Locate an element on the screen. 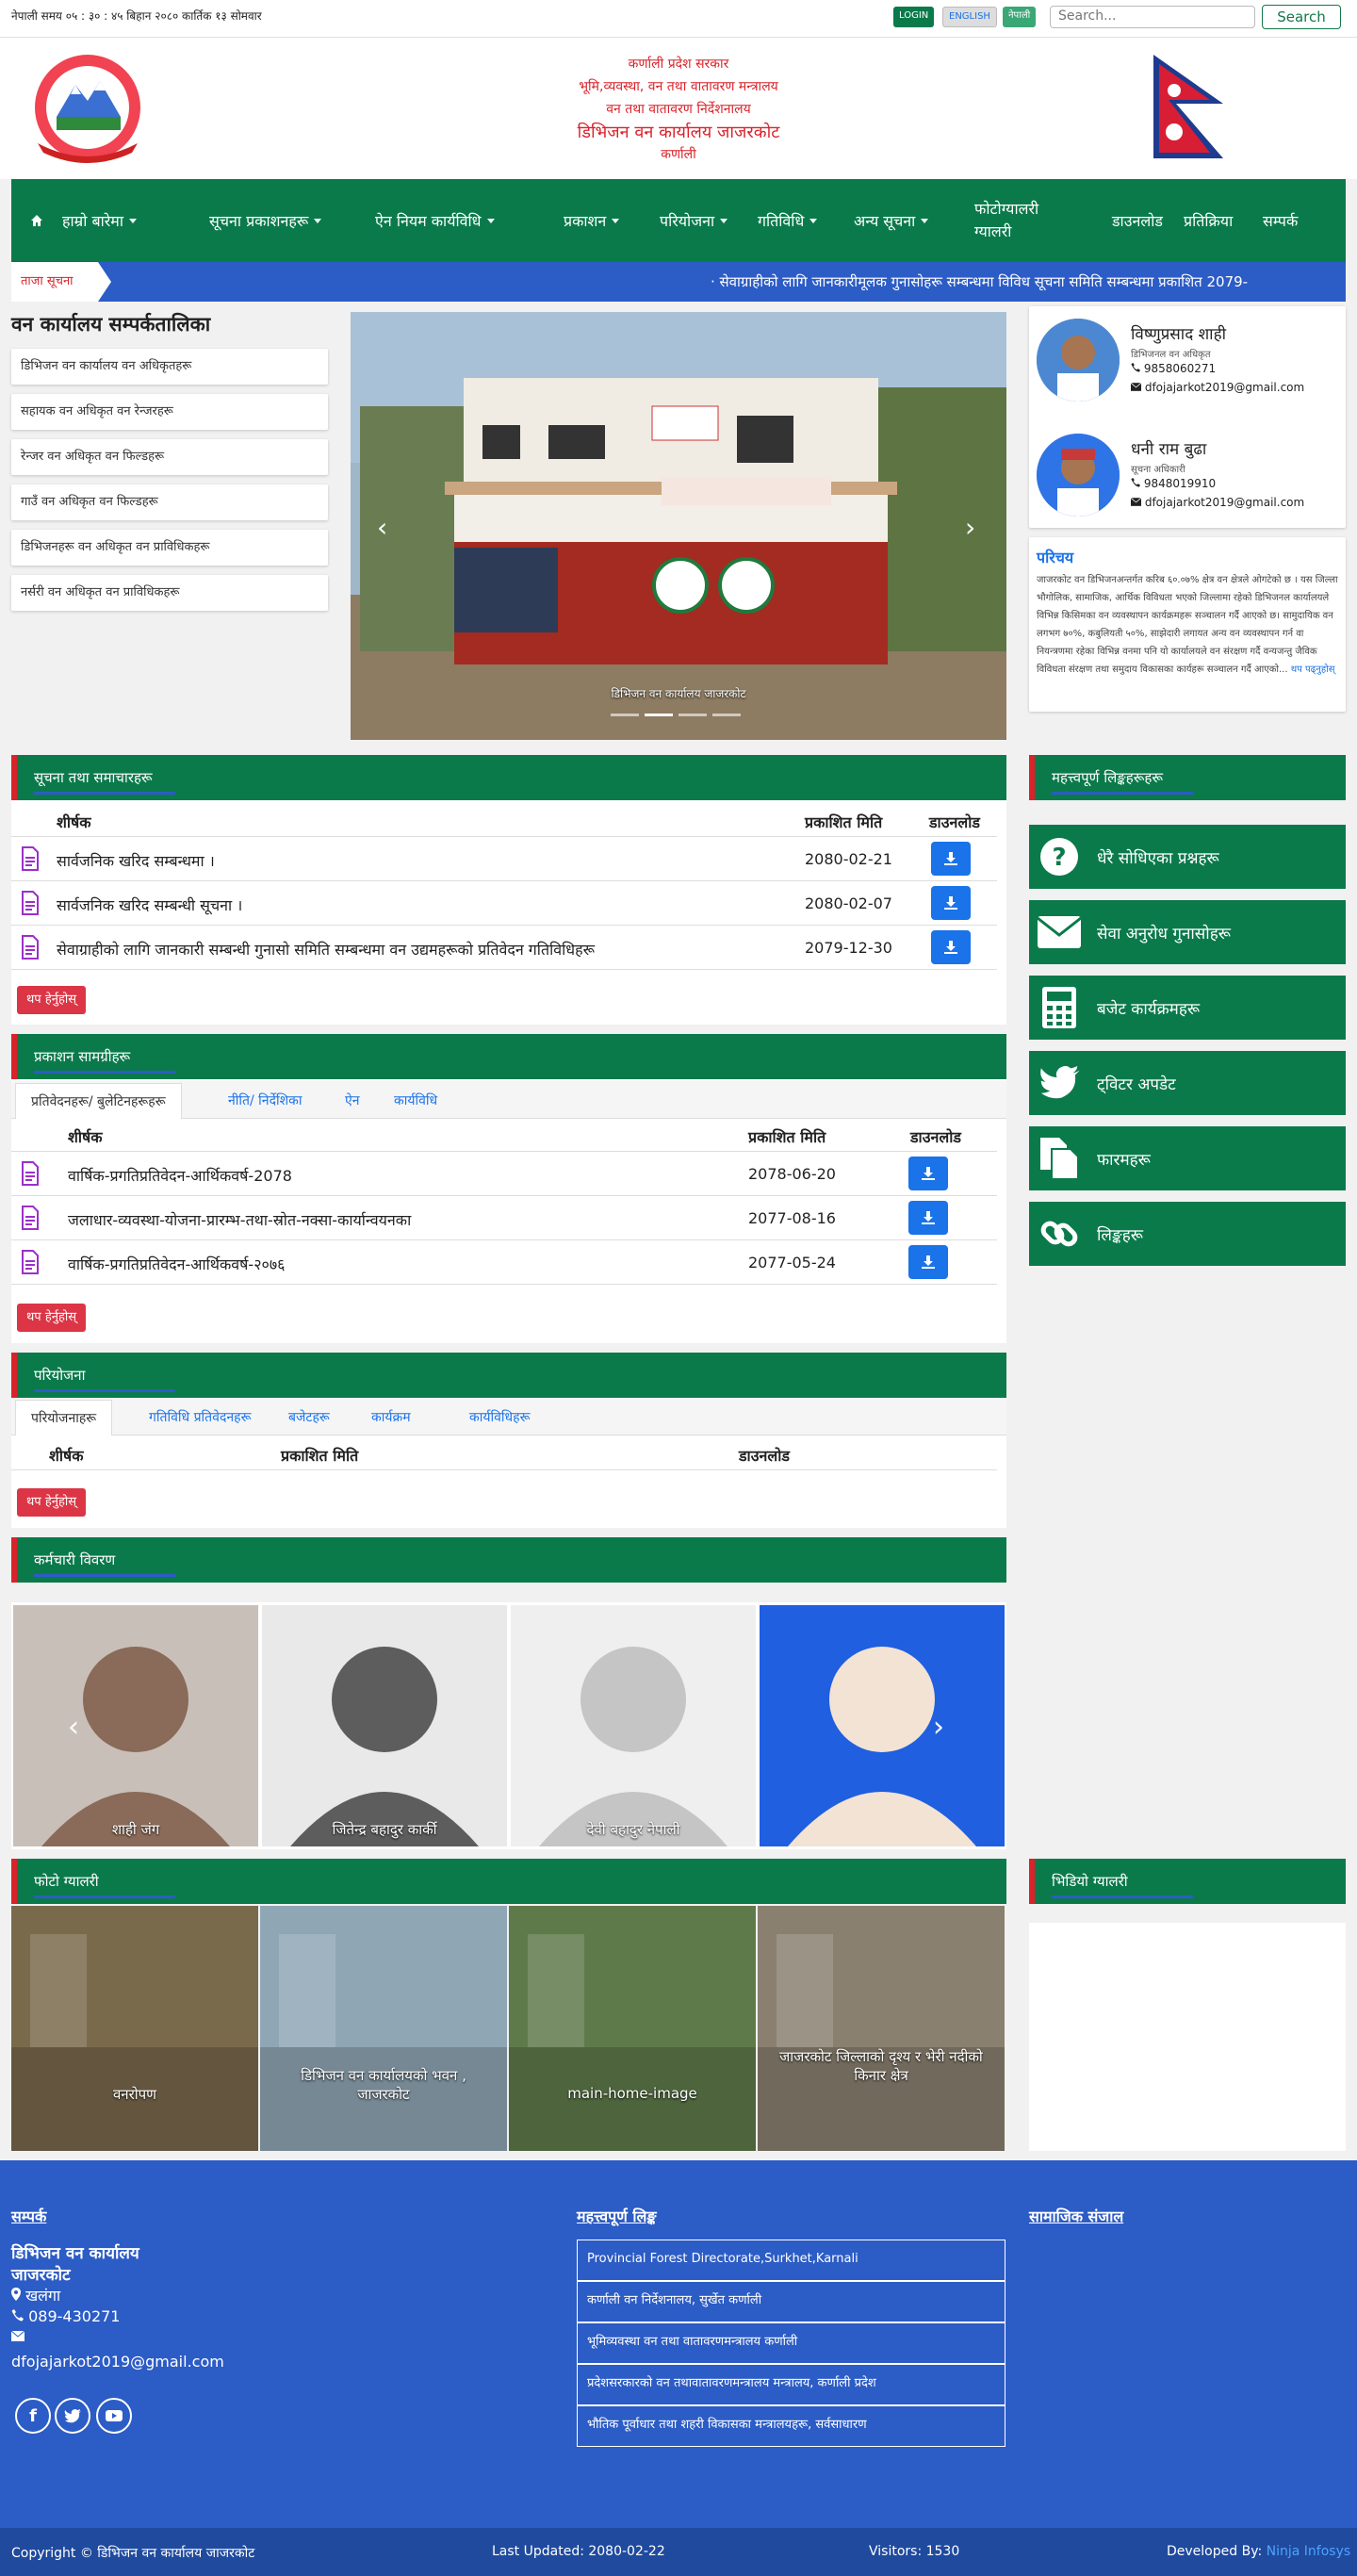 This screenshot has width=1357, height=2576. table-row: सार्वजनिक खरिद सम्बन्धमा । 2080-02-21 is located at coordinates (504, 859).